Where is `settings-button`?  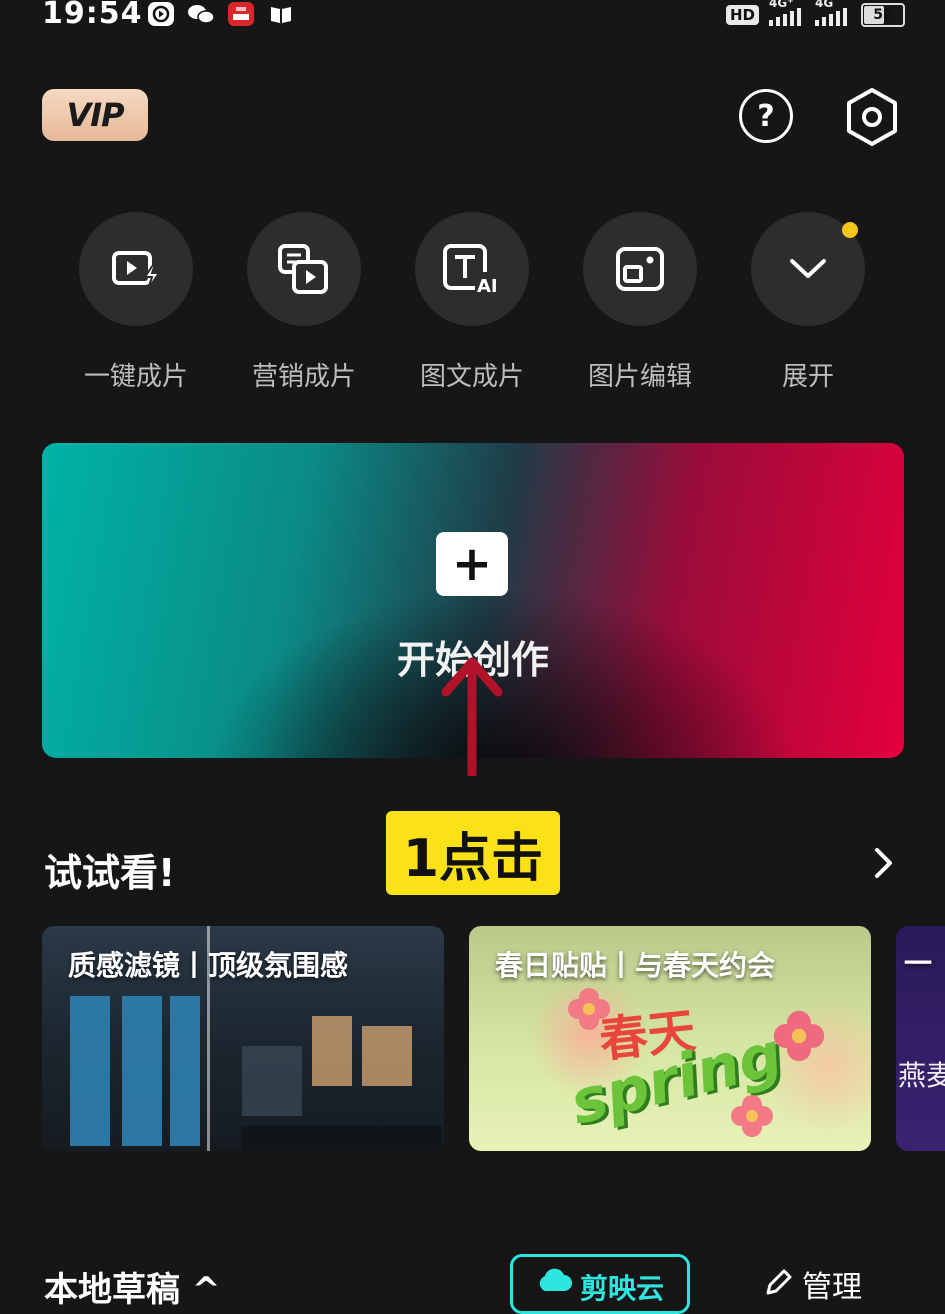 settings-button is located at coordinates (872, 117).